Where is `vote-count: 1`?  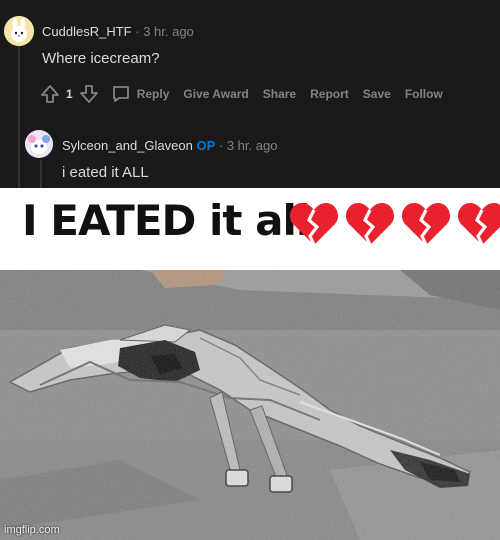
vote-count: 1 is located at coordinates (69, 94).